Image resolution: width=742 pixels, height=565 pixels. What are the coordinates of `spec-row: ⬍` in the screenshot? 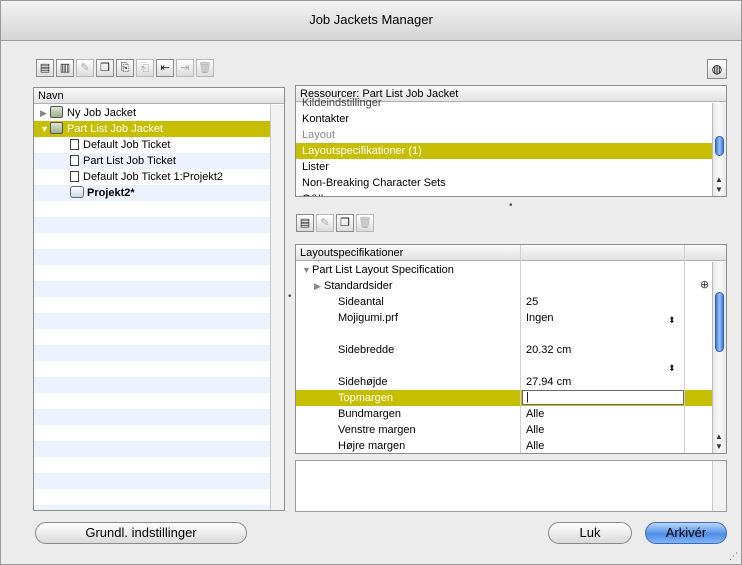 It's located at (511, 366).